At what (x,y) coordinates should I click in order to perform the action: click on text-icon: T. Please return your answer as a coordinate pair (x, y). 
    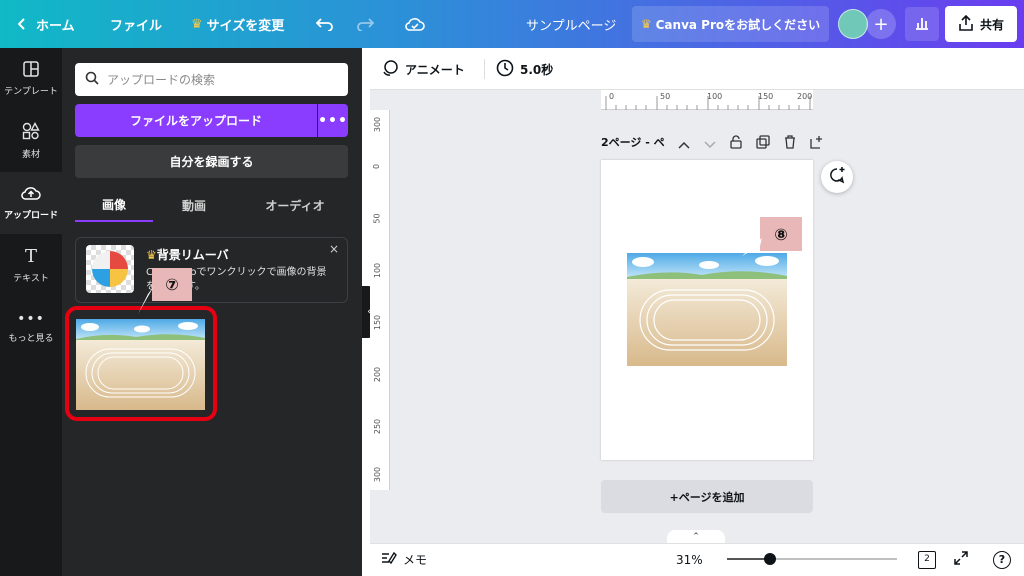
    Looking at the image, I should click on (30, 256).